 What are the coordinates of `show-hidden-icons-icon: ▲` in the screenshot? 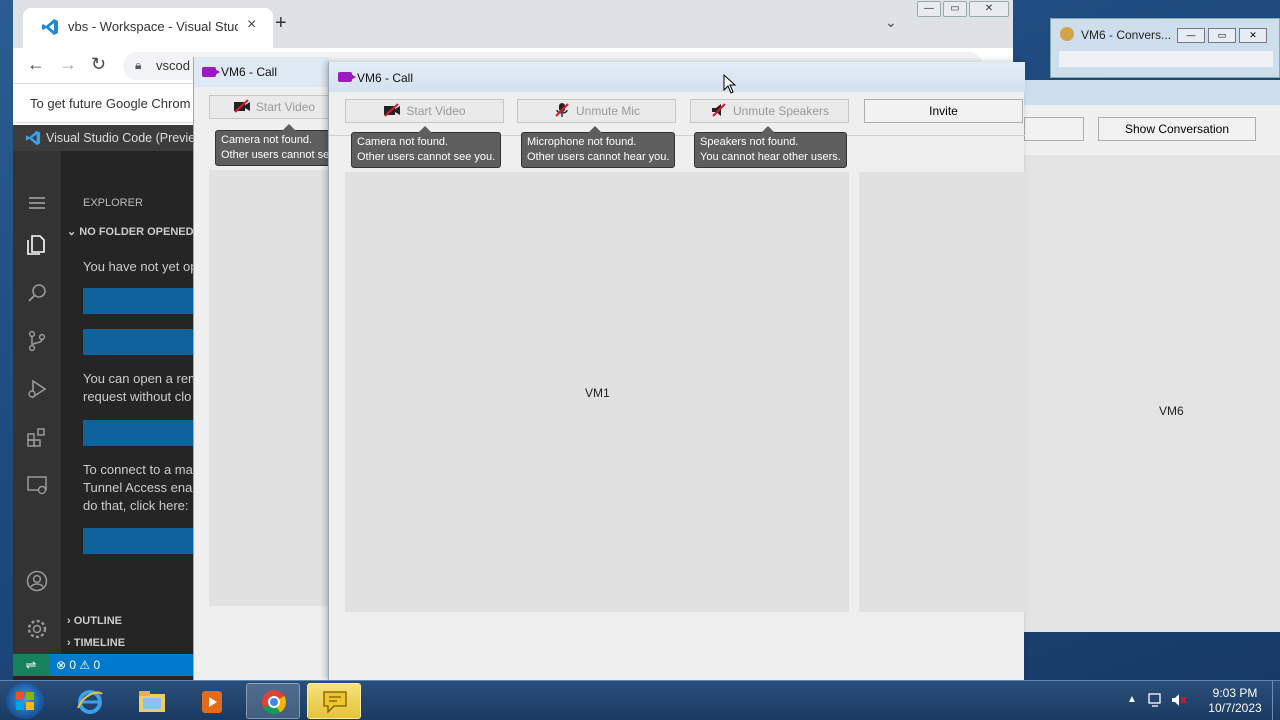 It's located at (1132, 699).